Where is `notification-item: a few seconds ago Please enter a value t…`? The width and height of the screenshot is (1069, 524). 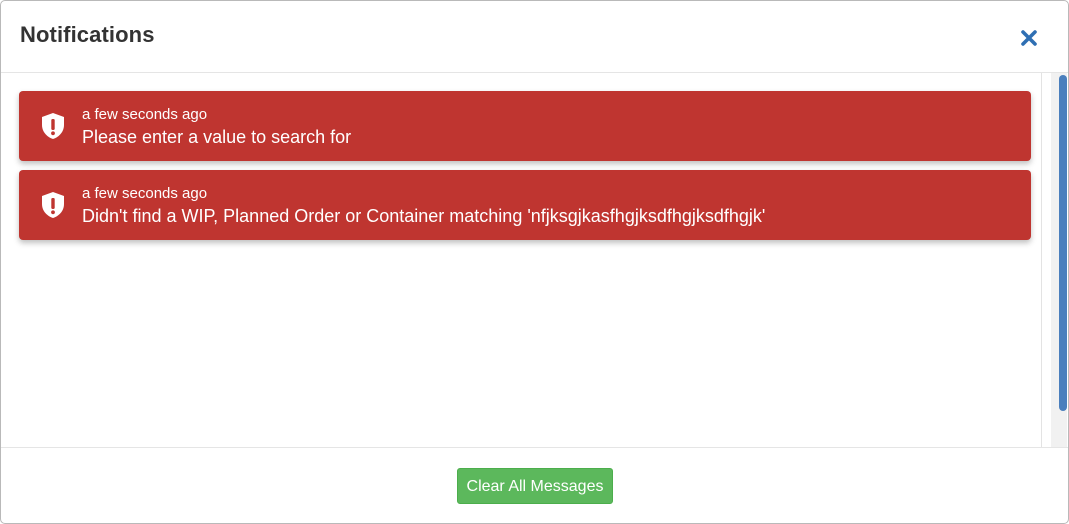 notification-item: a few seconds ago Please enter a value t… is located at coordinates (525, 126).